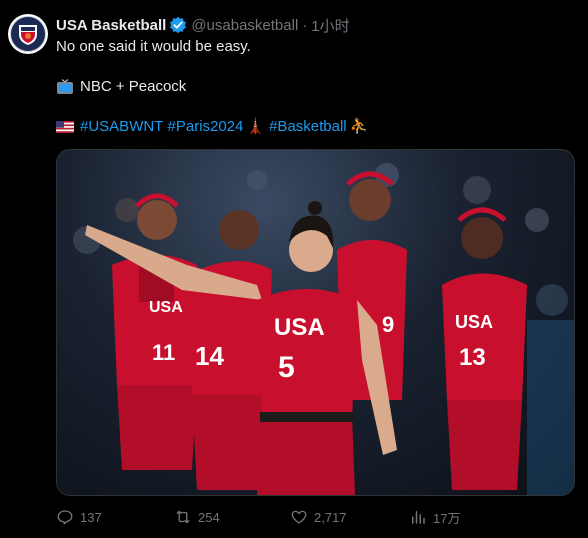  Describe the element at coordinates (153, 46) in the screenshot. I see `tweet-text-line: No one said it would be easy.` at that location.